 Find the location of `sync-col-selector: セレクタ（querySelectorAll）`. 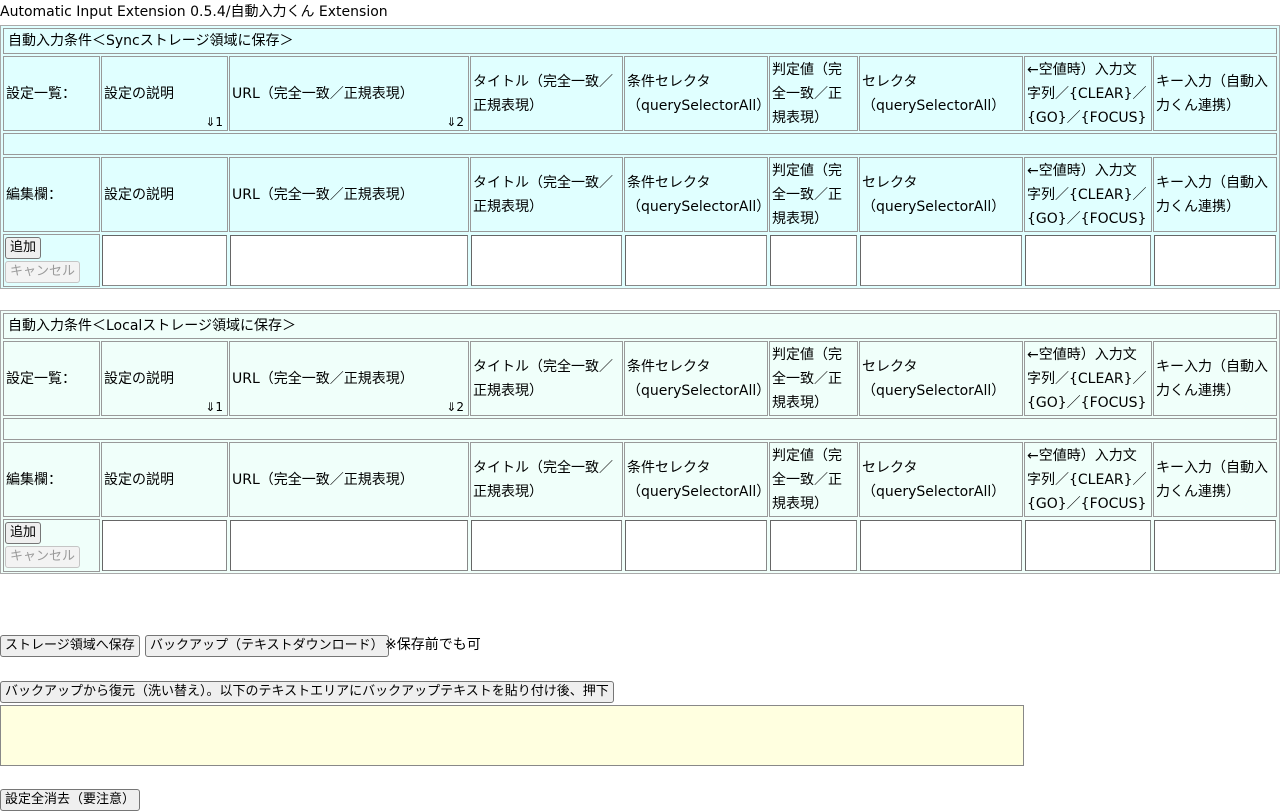

sync-col-selector: セレクタ（querySelectorAll） is located at coordinates (941, 93).